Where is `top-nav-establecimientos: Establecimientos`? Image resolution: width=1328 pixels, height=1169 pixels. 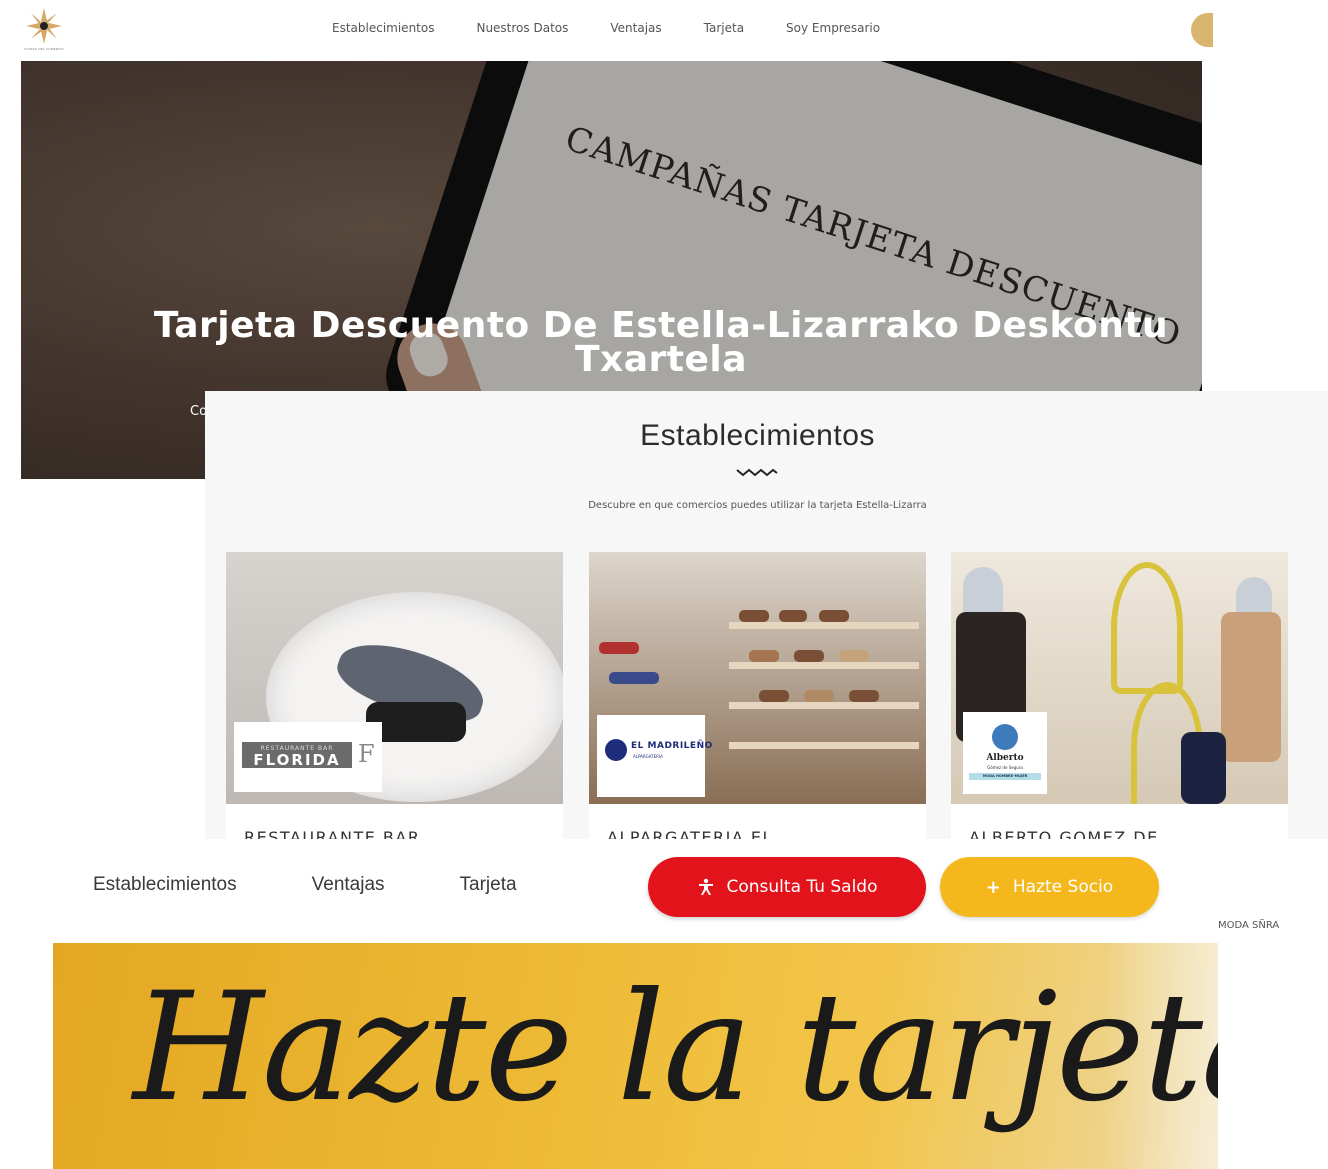 top-nav-establecimientos: Establecimientos is located at coordinates (383, 28).